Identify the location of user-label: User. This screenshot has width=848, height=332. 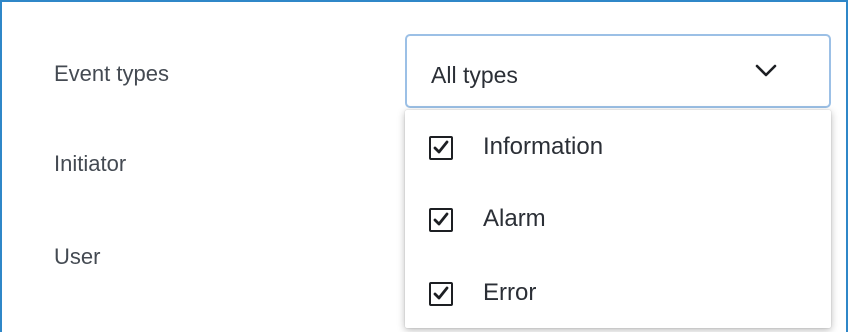
(77, 256).